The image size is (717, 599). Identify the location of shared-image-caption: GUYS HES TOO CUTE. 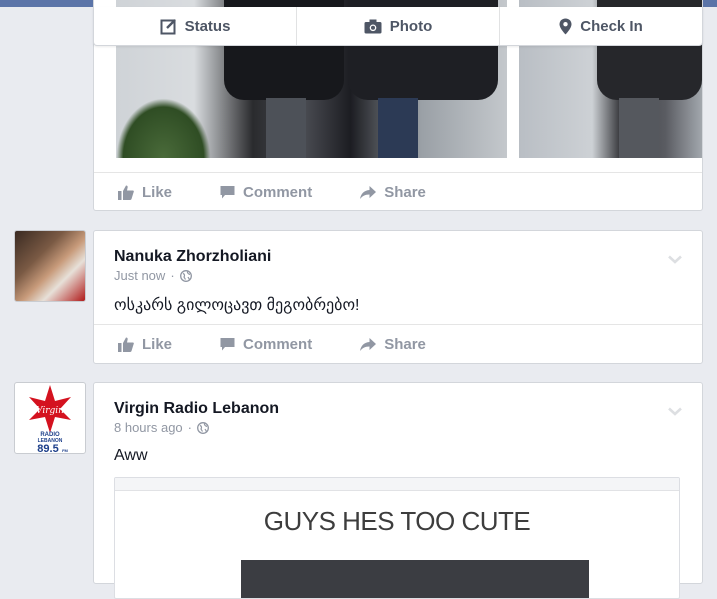
(397, 521).